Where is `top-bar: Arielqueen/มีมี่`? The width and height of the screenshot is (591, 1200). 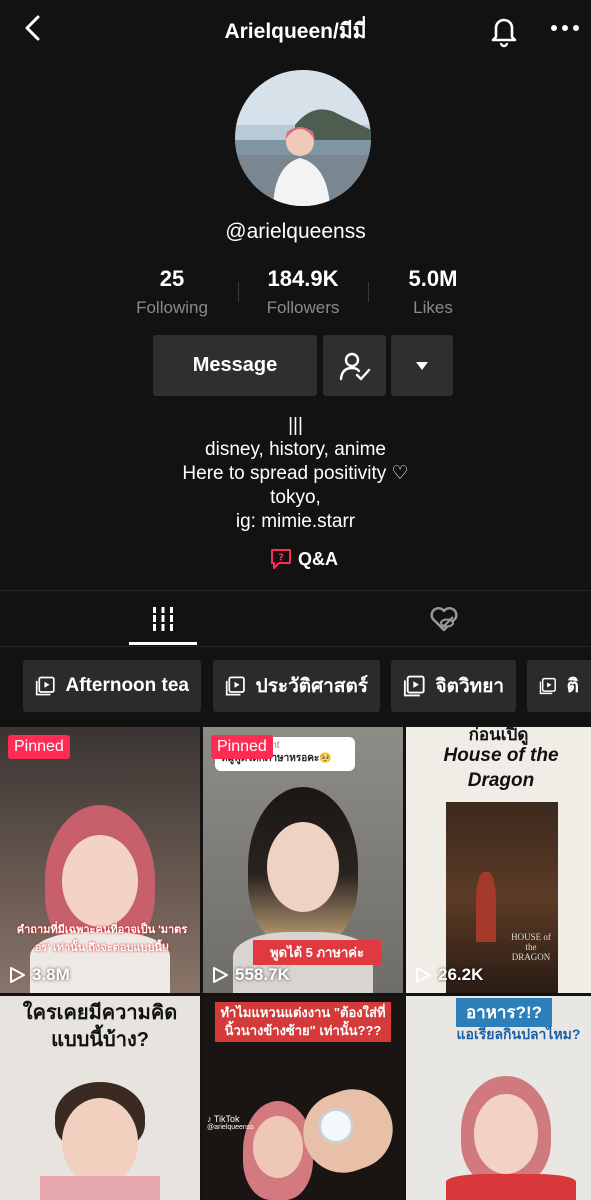 top-bar: Arielqueen/มีมี่ is located at coordinates (295, 29).